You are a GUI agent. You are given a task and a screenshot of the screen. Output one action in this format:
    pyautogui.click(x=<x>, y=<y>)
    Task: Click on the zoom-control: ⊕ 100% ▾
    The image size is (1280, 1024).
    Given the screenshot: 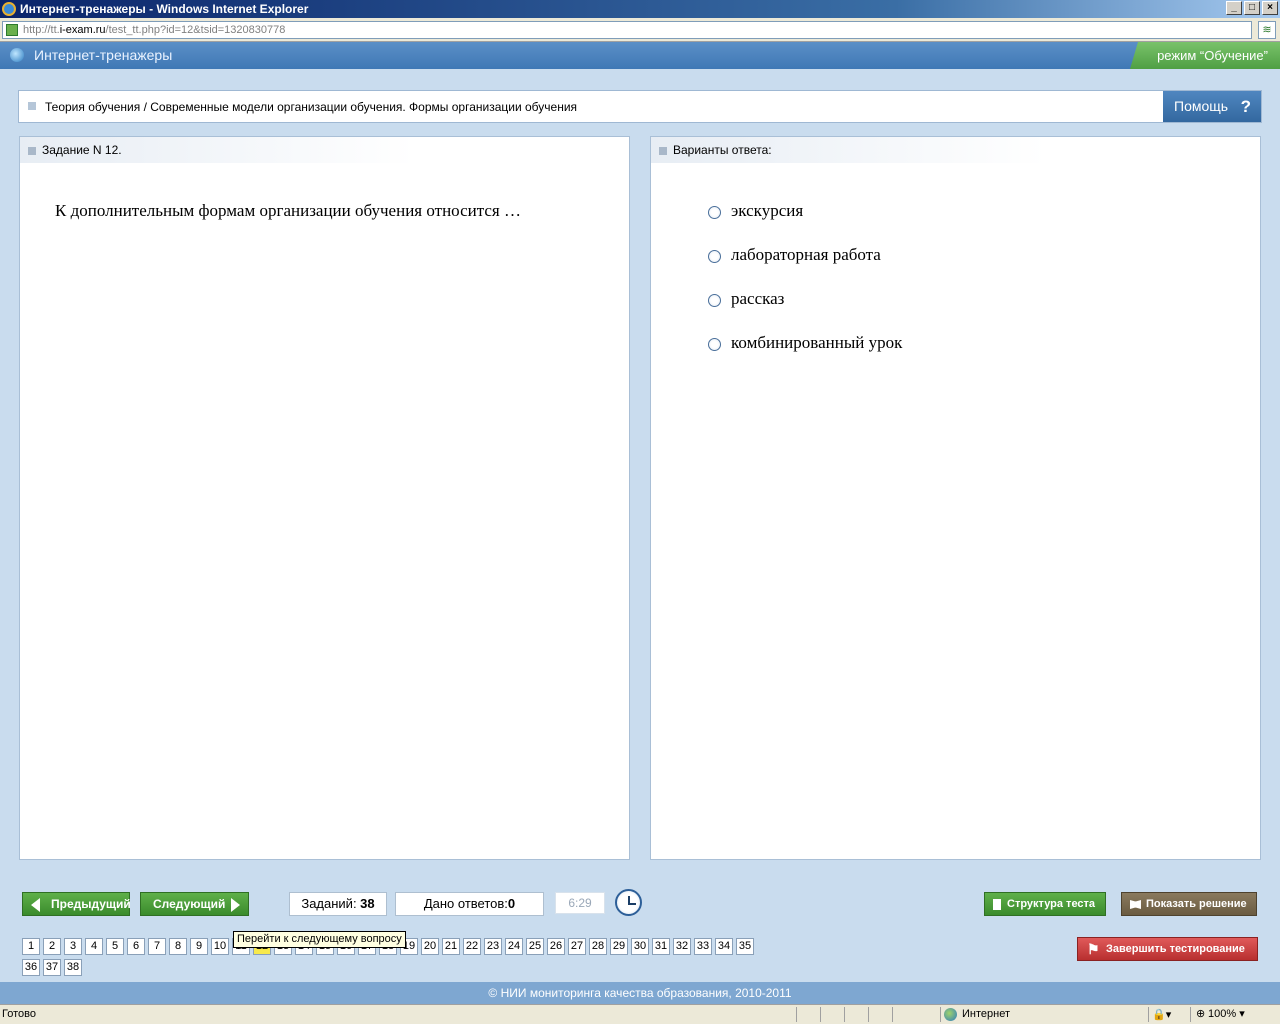 What is the action you would take?
    pyautogui.click(x=1220, y=1014)
    